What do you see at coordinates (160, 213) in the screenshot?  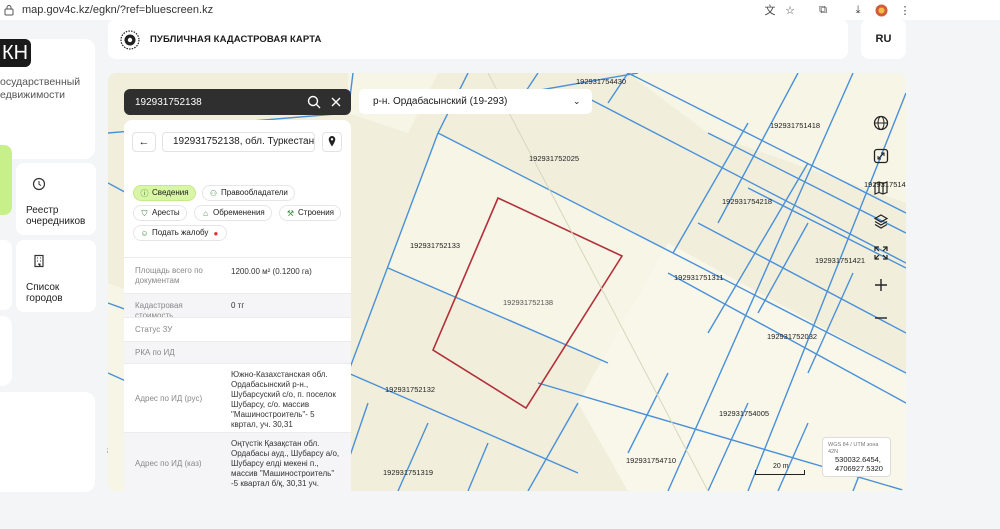 I see `tab-arrests: ⛉ Аресты` at bounding box center [160, 213].